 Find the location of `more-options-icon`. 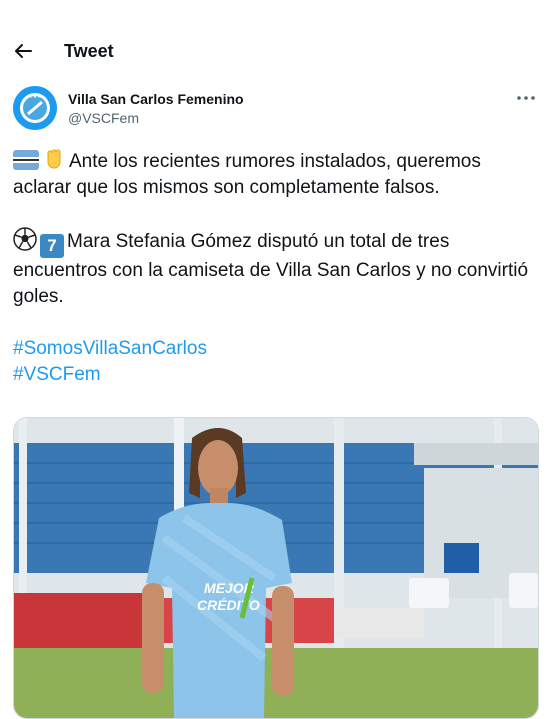

more-options-icon is located at coordinates (526, 98).